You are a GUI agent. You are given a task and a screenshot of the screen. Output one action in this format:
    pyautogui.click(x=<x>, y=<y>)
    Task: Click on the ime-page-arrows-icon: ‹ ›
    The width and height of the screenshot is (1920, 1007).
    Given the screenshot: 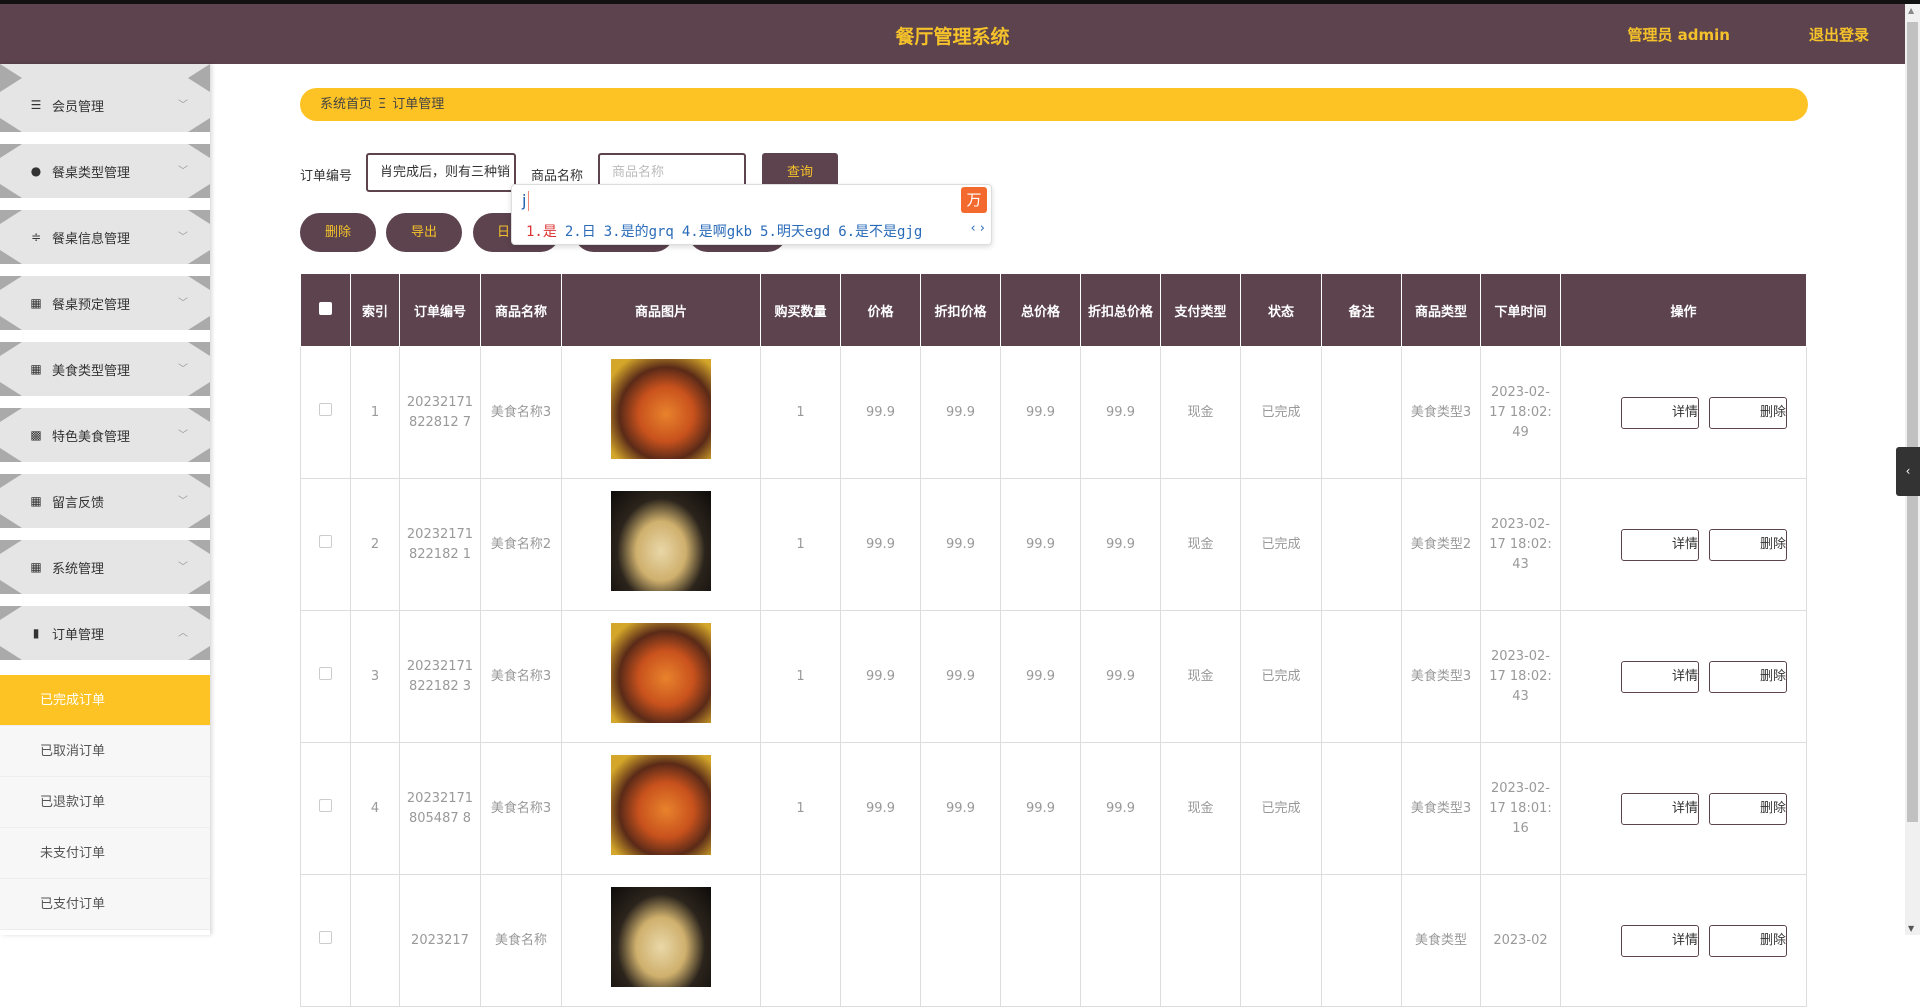 What is the action you would take?
    pyautogui.click(x=977, y=228)
    